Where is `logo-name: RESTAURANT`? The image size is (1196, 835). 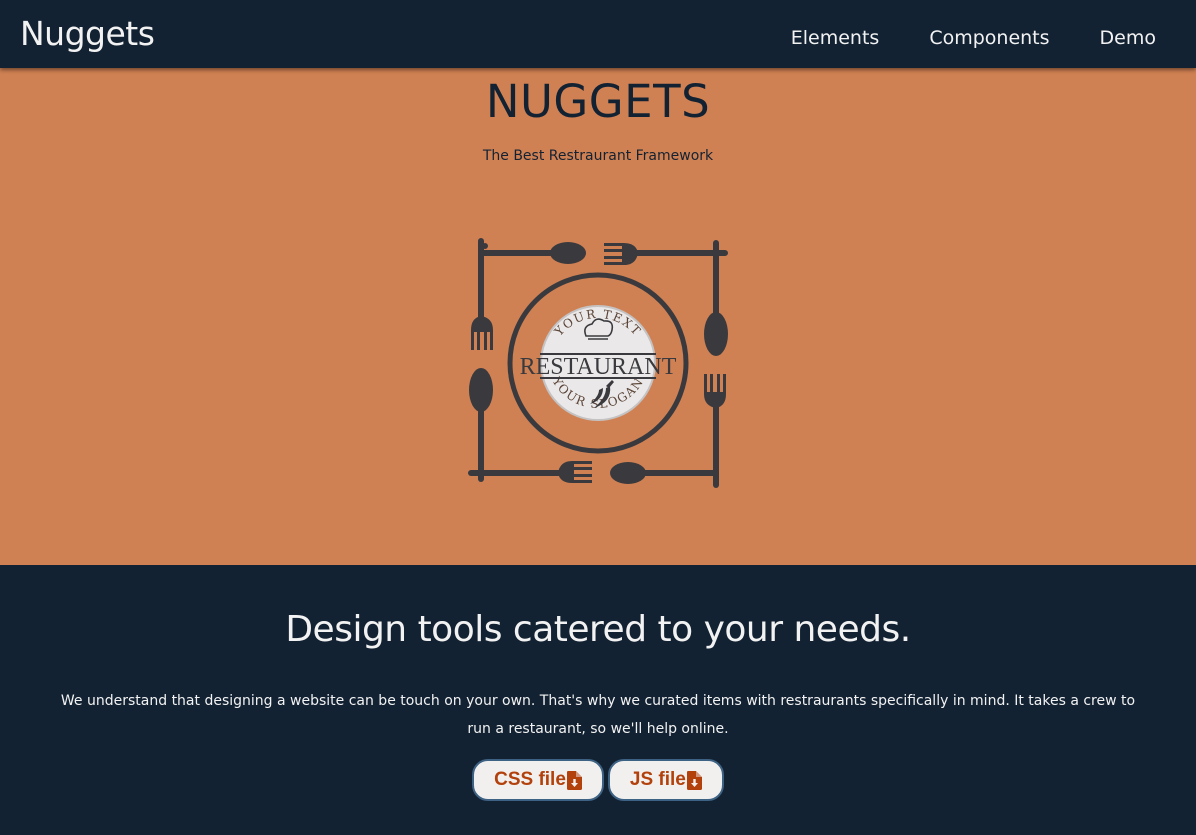 logo-name: RESTAURANT is located at coordinates (598, 367).